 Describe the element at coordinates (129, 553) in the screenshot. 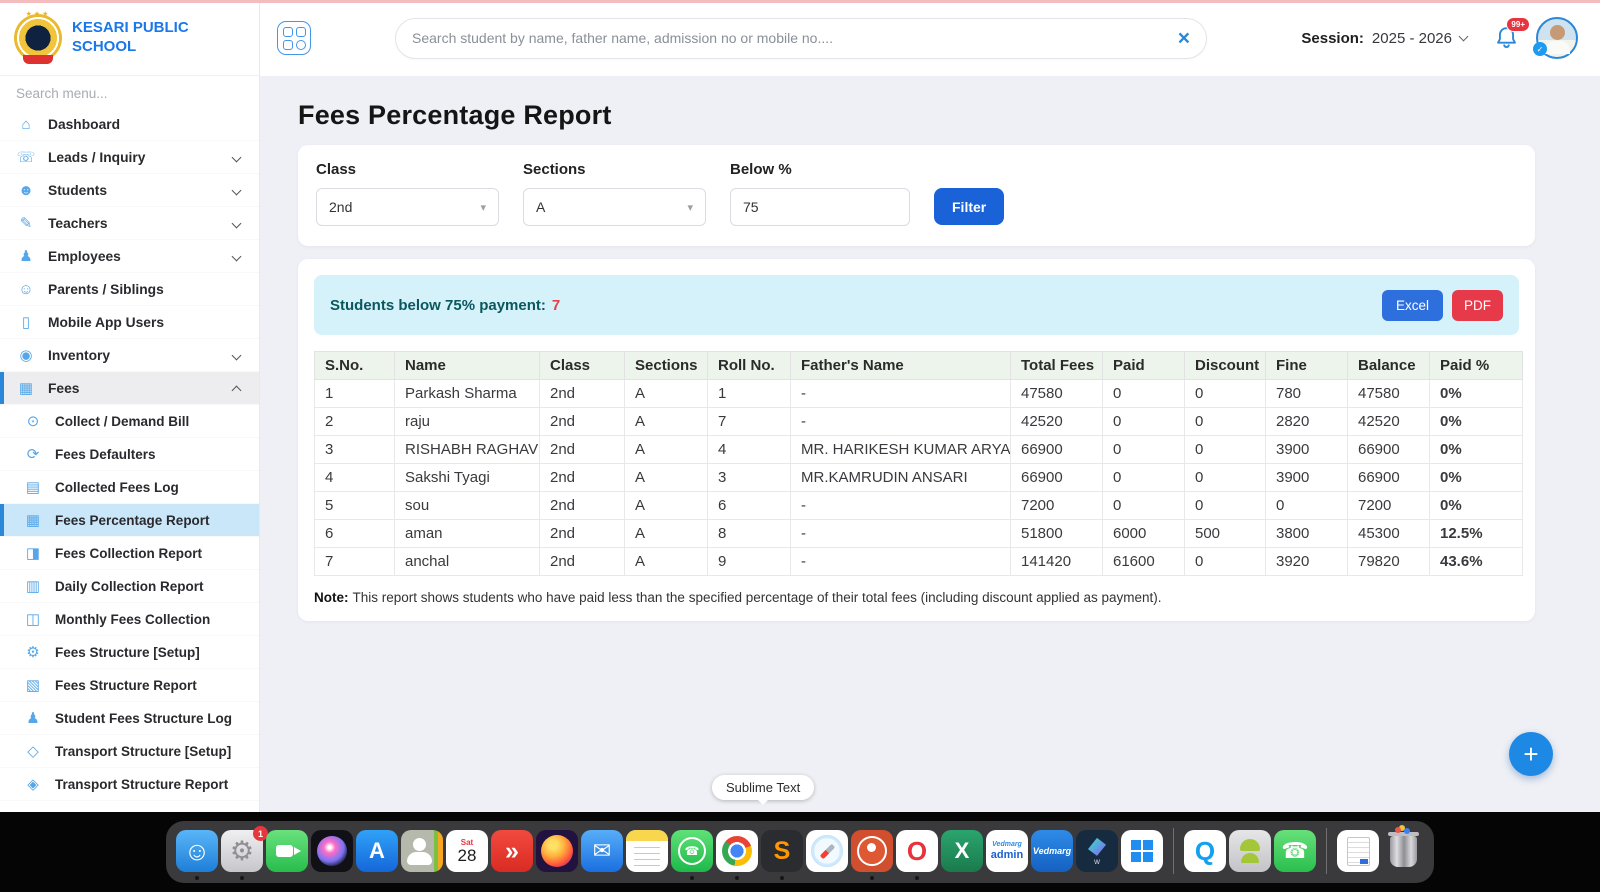

I see `sidebar-item-fees-collection-report: ◨ Fees Collection Report` at that location.